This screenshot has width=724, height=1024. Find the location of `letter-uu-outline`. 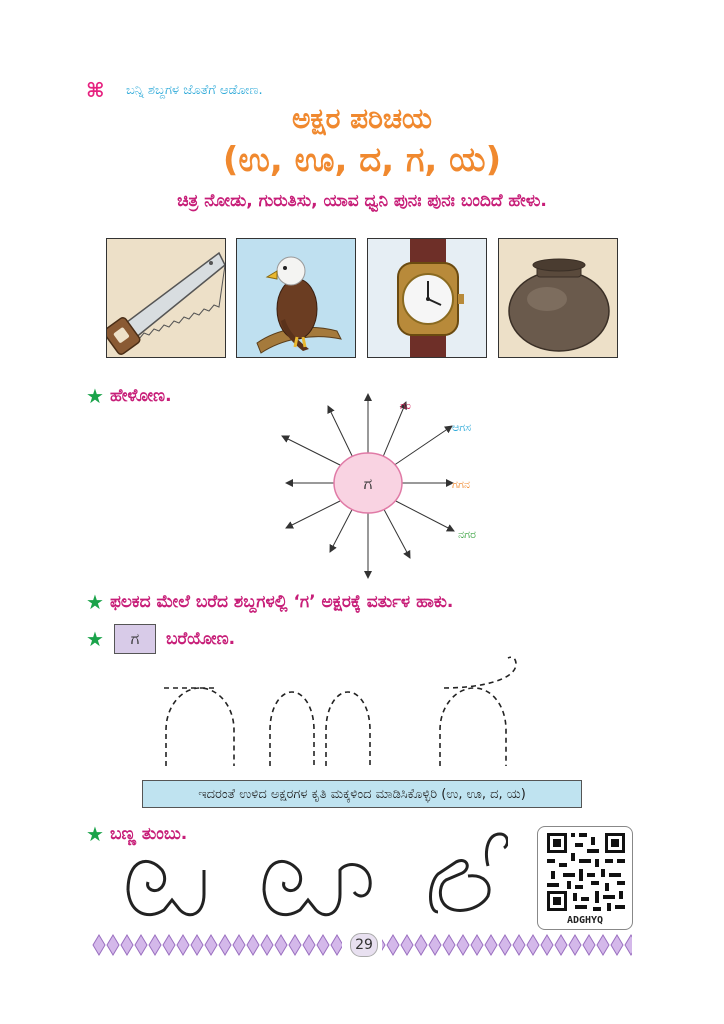

letter-uu-outline is located at coordinates (317, 888).